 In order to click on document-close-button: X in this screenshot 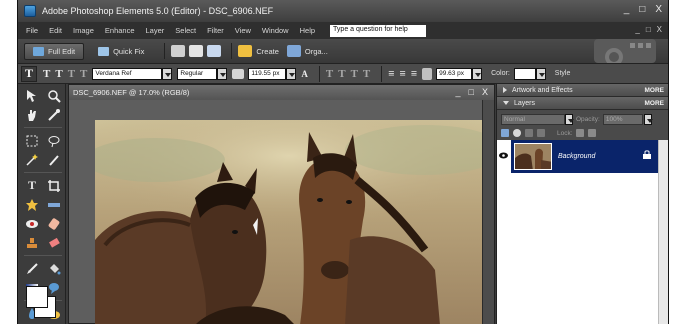, I will do `click(485, 92)`.